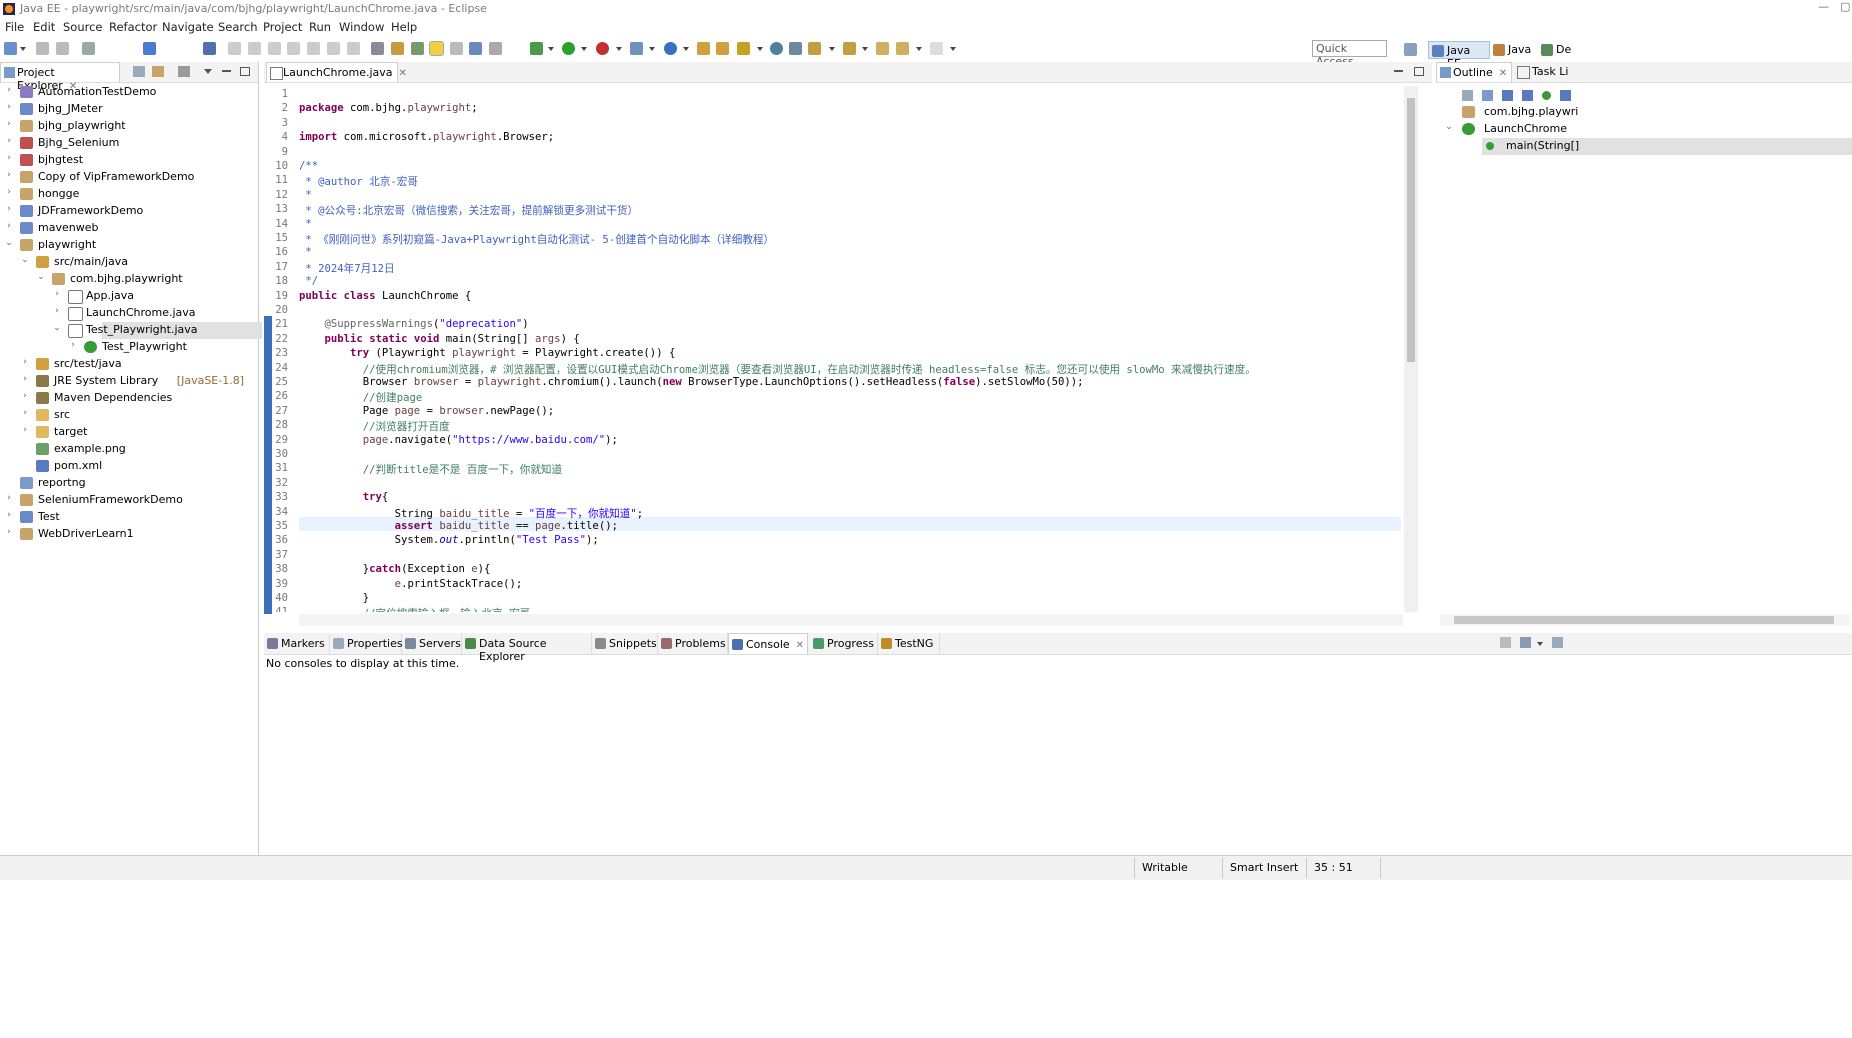  What do you see at coordinates (430, 469) in the screenshot?
I see `code-line: //判断title是不是 百度一下，你就知道` at bounding box center [430, 469].